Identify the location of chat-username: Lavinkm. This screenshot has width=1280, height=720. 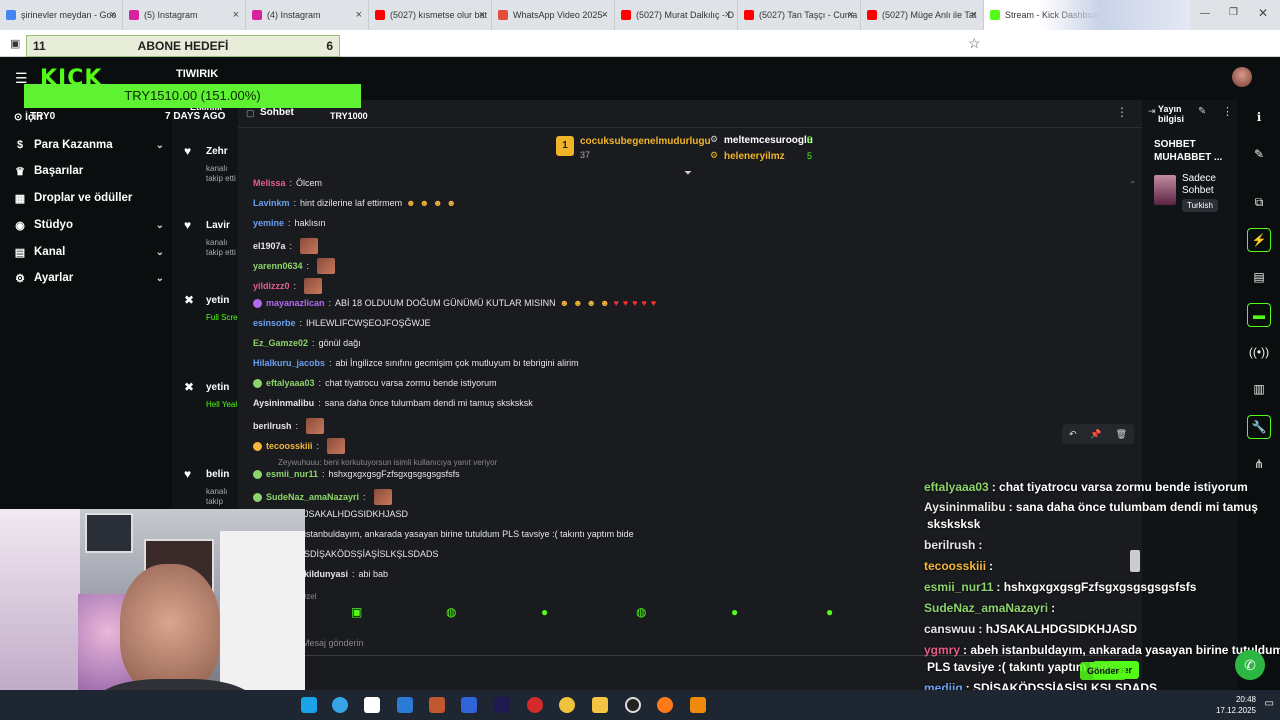
(271, 203).